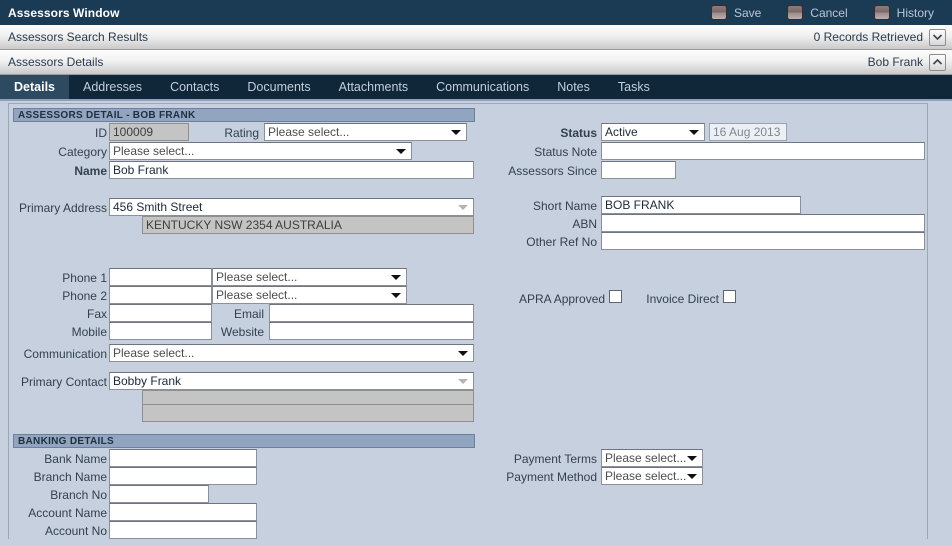 The height and width of the screenshot is (546, 952). Describe the element at coordinates (244, 441) in the screenshot. I see `banking-details-section-header: BANKING DETAILS` at that location.